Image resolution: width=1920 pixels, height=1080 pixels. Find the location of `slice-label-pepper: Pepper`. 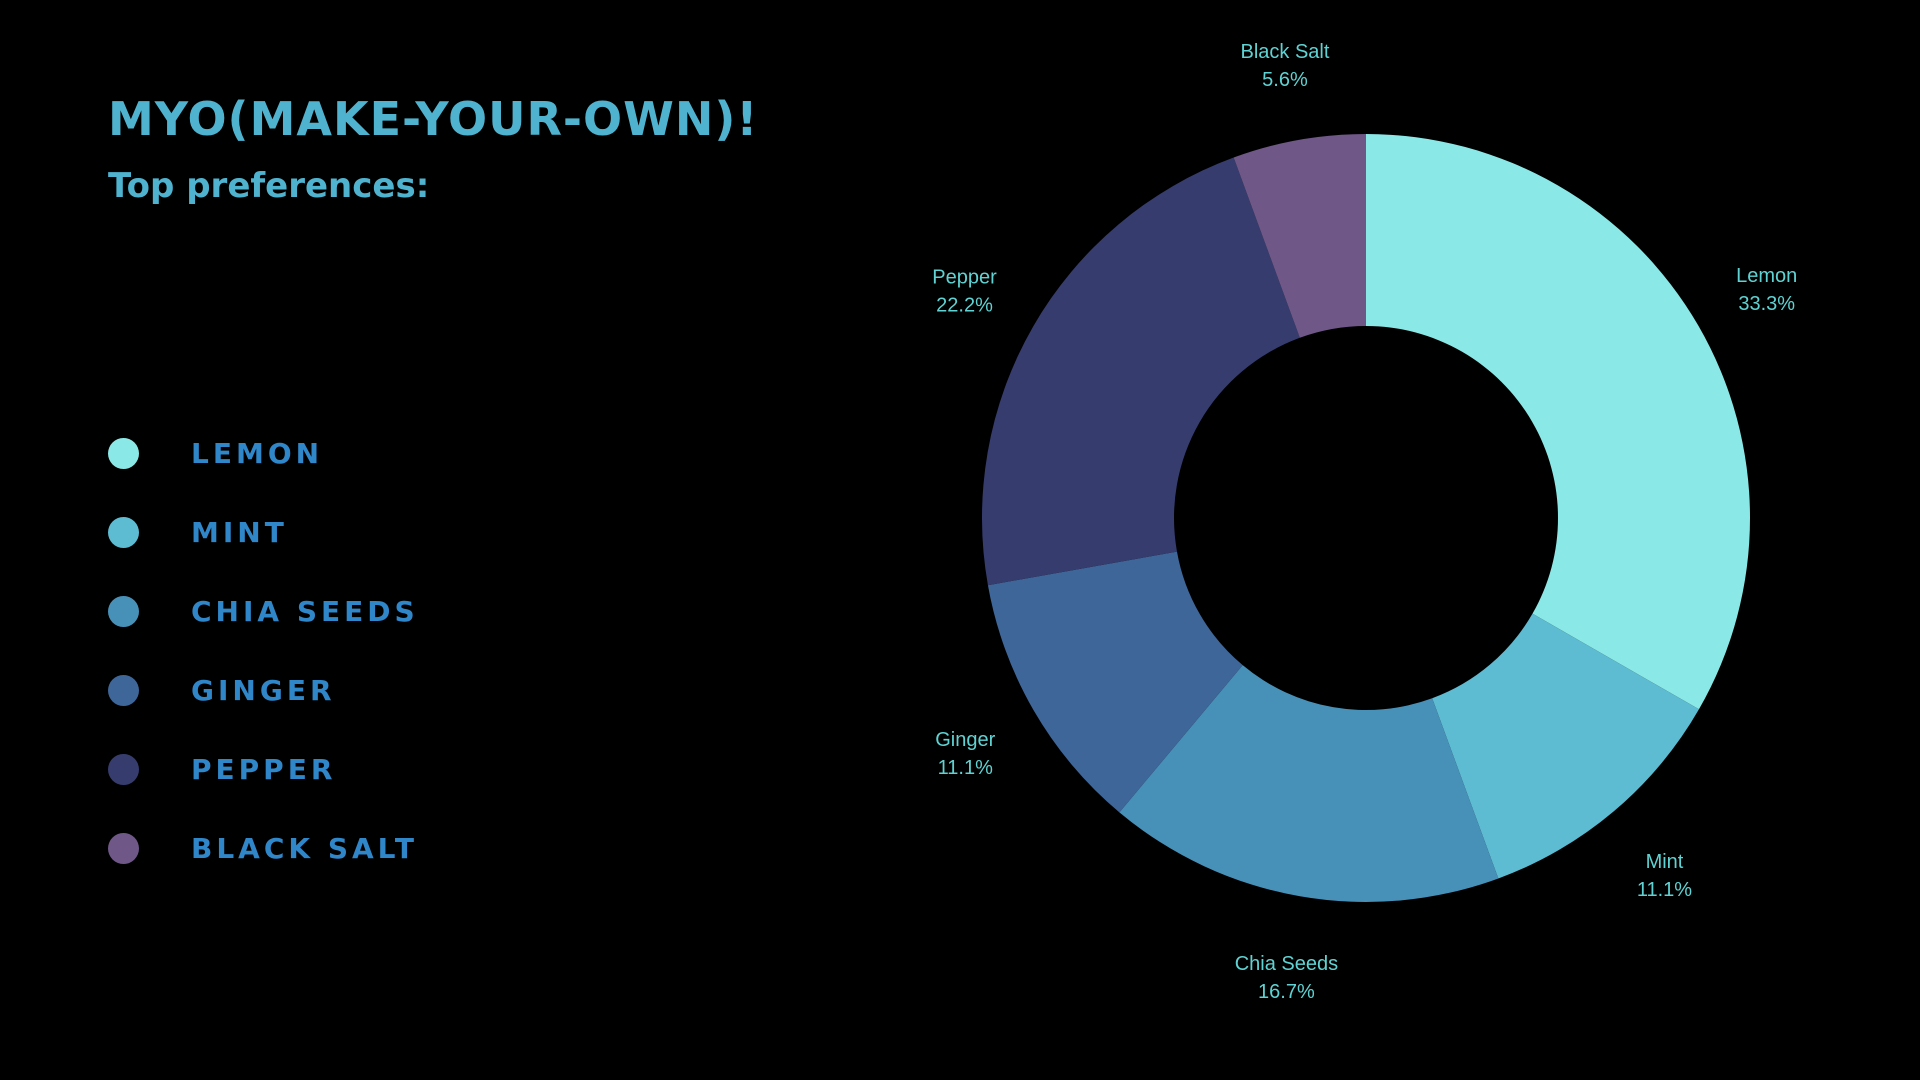

slice-label-pepper: Pepper is located at coordinates (964, 277).